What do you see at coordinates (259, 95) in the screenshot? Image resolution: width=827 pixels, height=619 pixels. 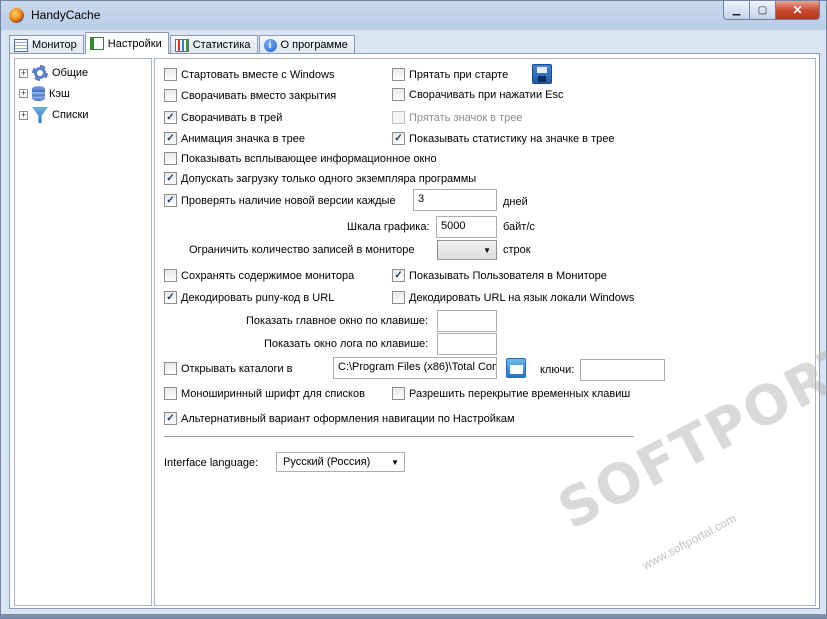 I see `checkbox-label: Сворачивать вместо закрытия` at bounding box center [259, 95].